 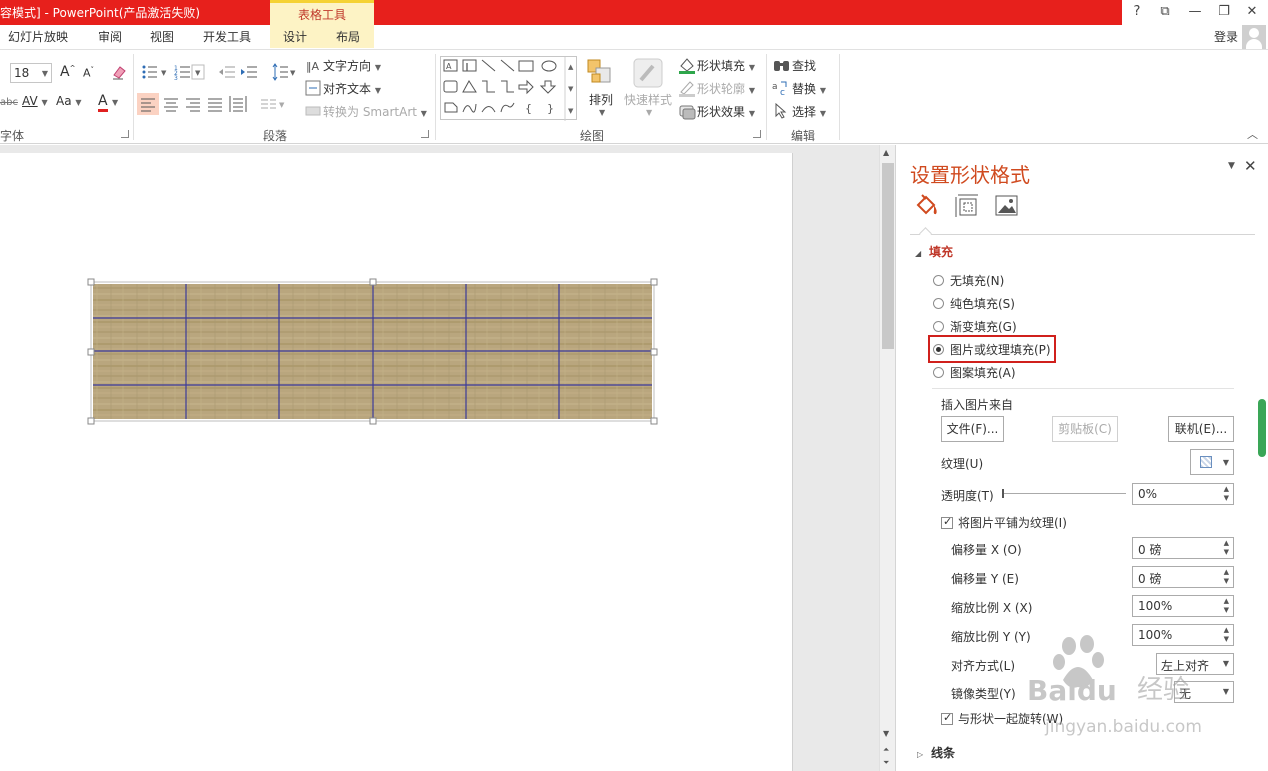 What do you see at coordinates (171, 105) in the screenshot?
I see `align-center-icon` at bounding box center [171, 105].